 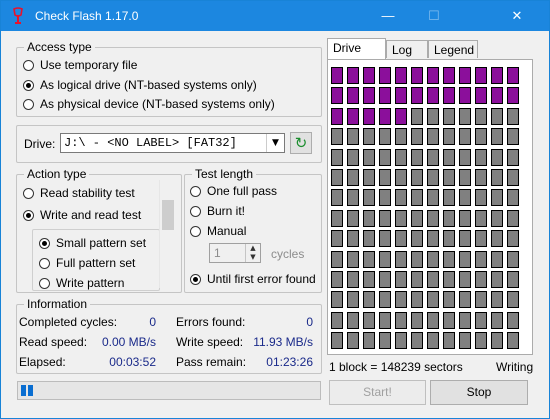 I want to click on tab-drive-map: Drive map, so click(x=356, y=55).